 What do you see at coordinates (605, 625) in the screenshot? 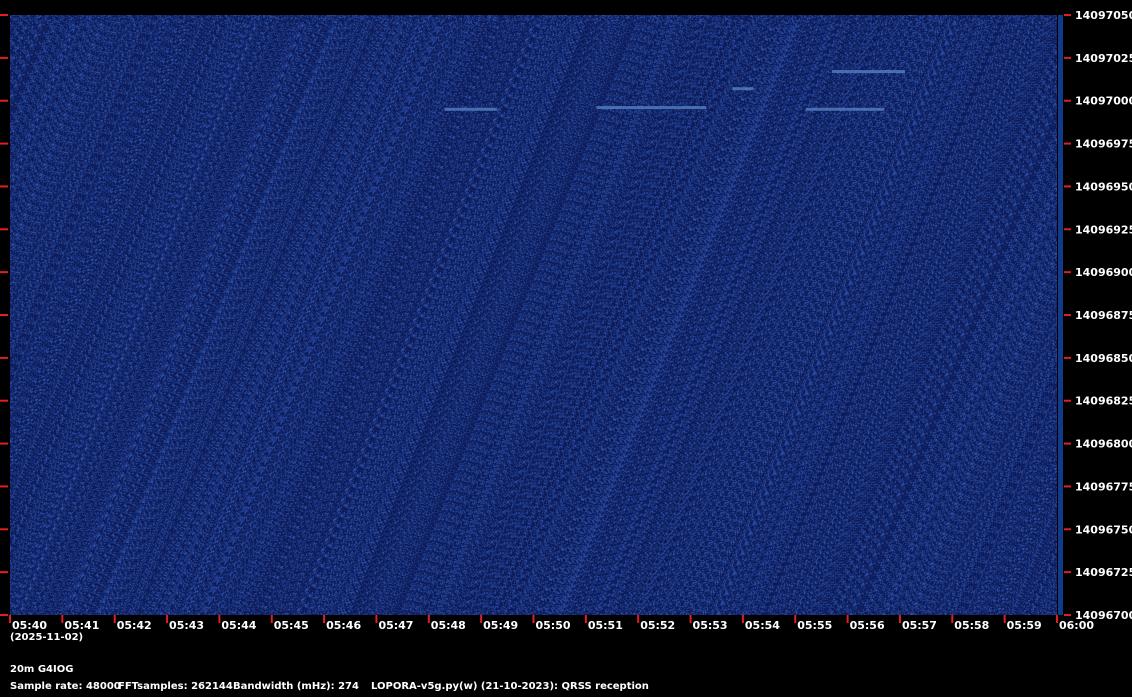
I see `x-tick-label: 05:51` at bounding box center [605, 625].